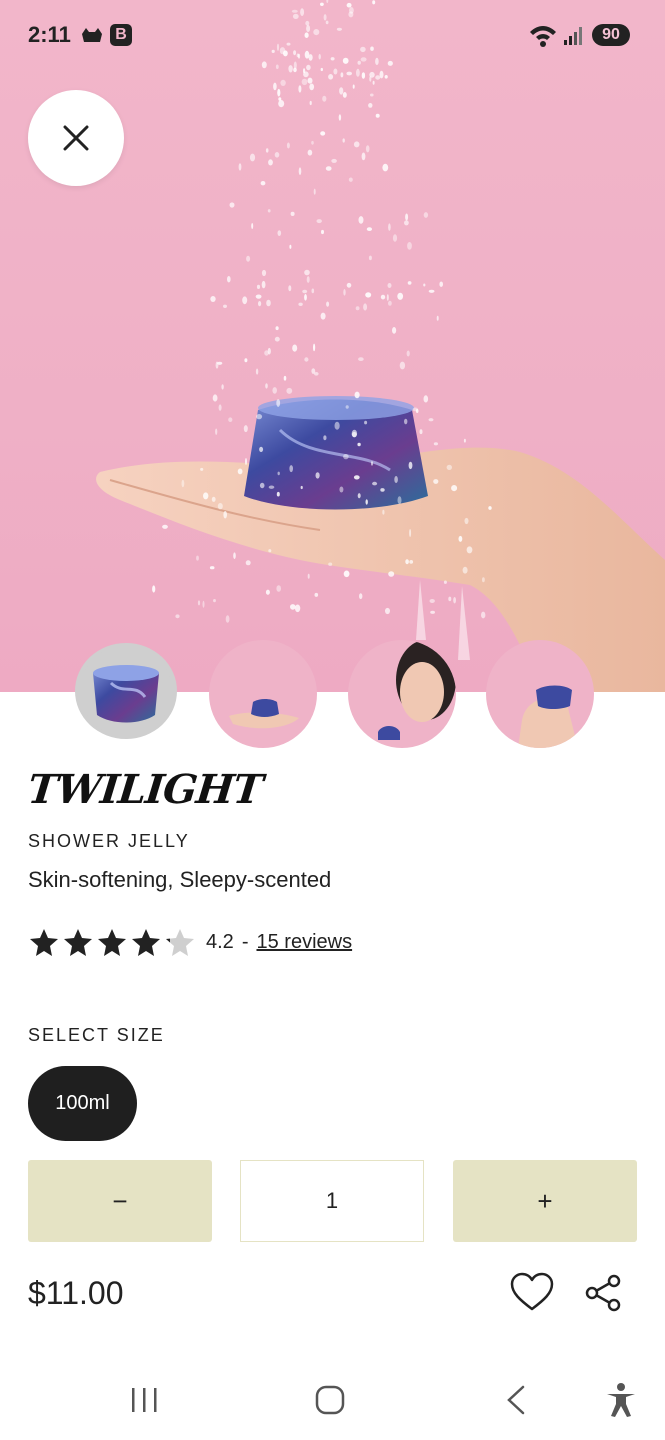  I want to click on wifi-icon, so click(543, 36).